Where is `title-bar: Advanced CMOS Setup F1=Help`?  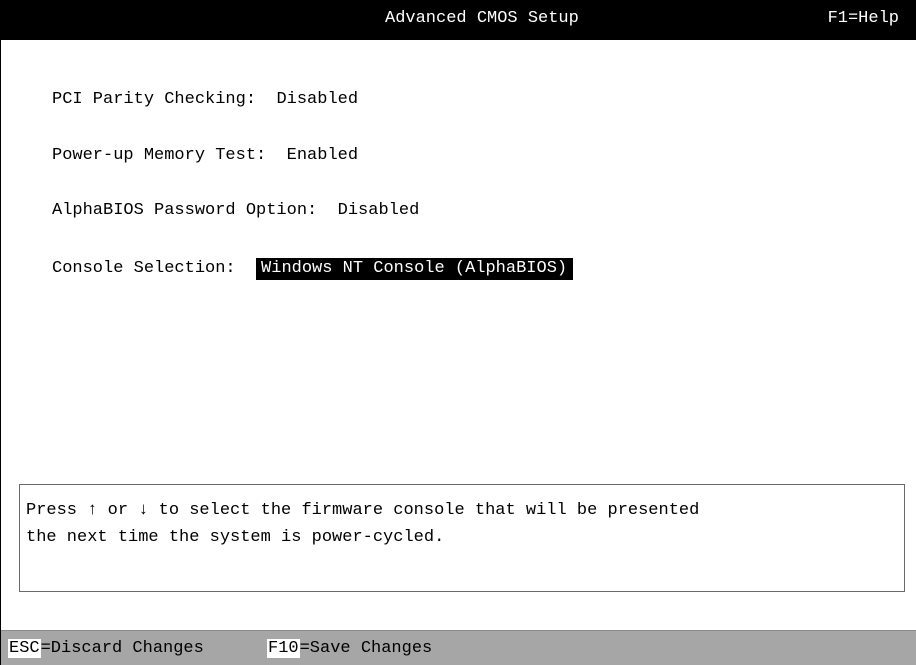
title-bar: Advanced CMOS Setup F1=Help is located at coordinates (458, 20).